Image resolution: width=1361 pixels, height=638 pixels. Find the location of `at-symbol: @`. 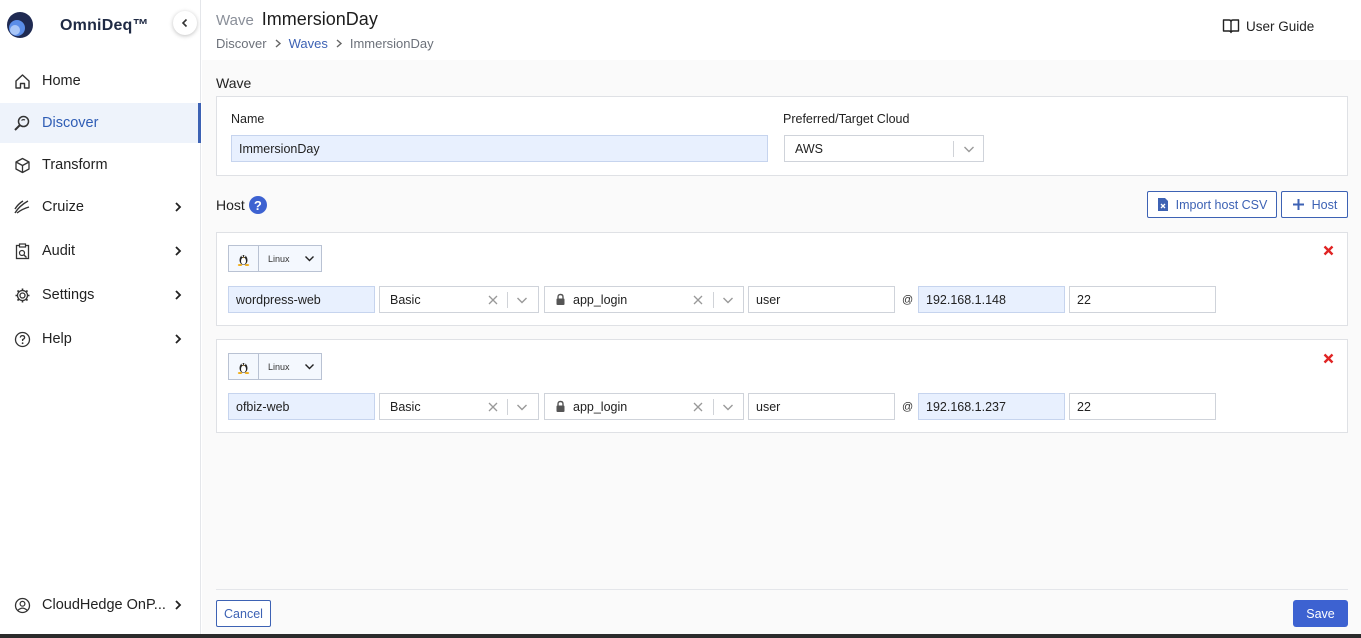

at-symbol: @ is located at coordinates (908, 300).